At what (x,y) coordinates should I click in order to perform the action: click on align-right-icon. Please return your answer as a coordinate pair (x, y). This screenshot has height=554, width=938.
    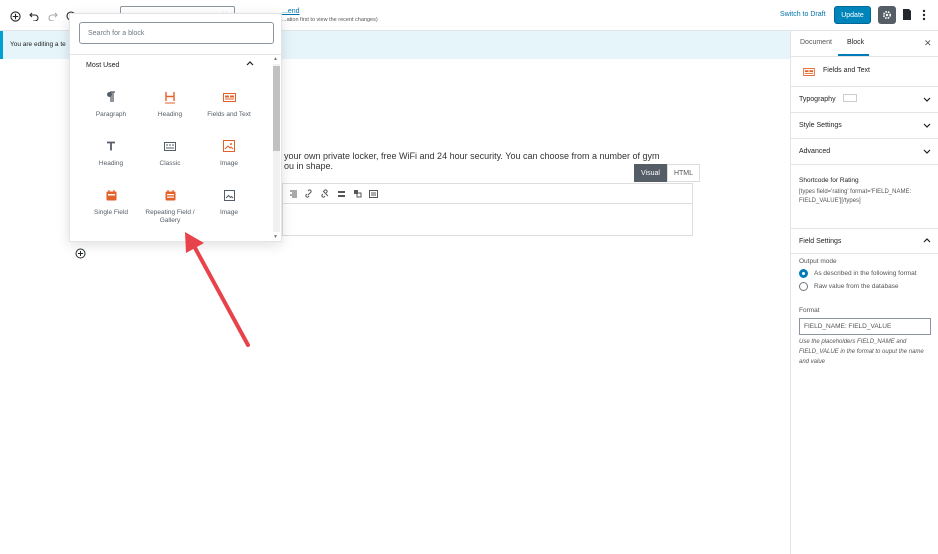
    Looking at the image, I should click on (293, 193).